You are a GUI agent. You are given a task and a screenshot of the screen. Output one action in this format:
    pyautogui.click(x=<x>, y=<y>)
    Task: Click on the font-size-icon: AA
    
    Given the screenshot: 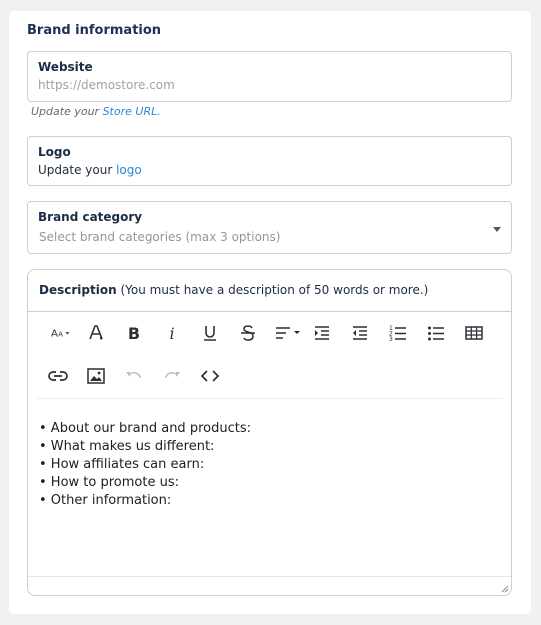 What is the action you would take?
    pyautogui.click(x=61, y=333)
    